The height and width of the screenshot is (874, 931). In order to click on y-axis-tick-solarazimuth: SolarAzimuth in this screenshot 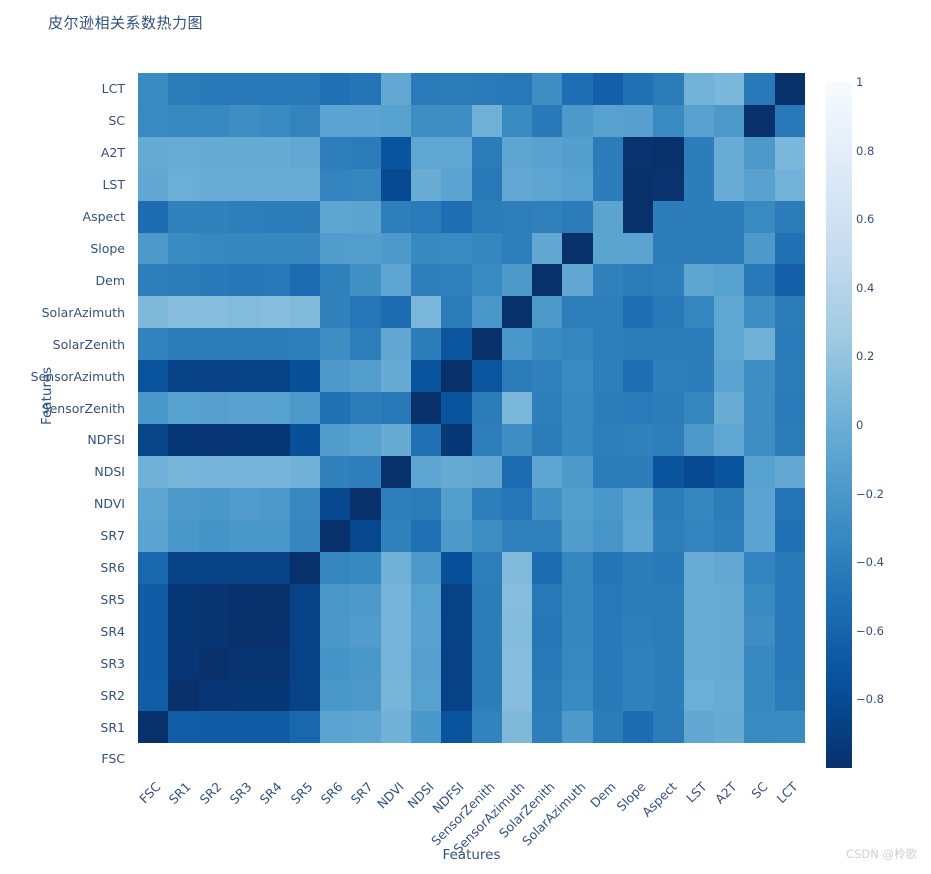, I will do `click(83, 312)`.